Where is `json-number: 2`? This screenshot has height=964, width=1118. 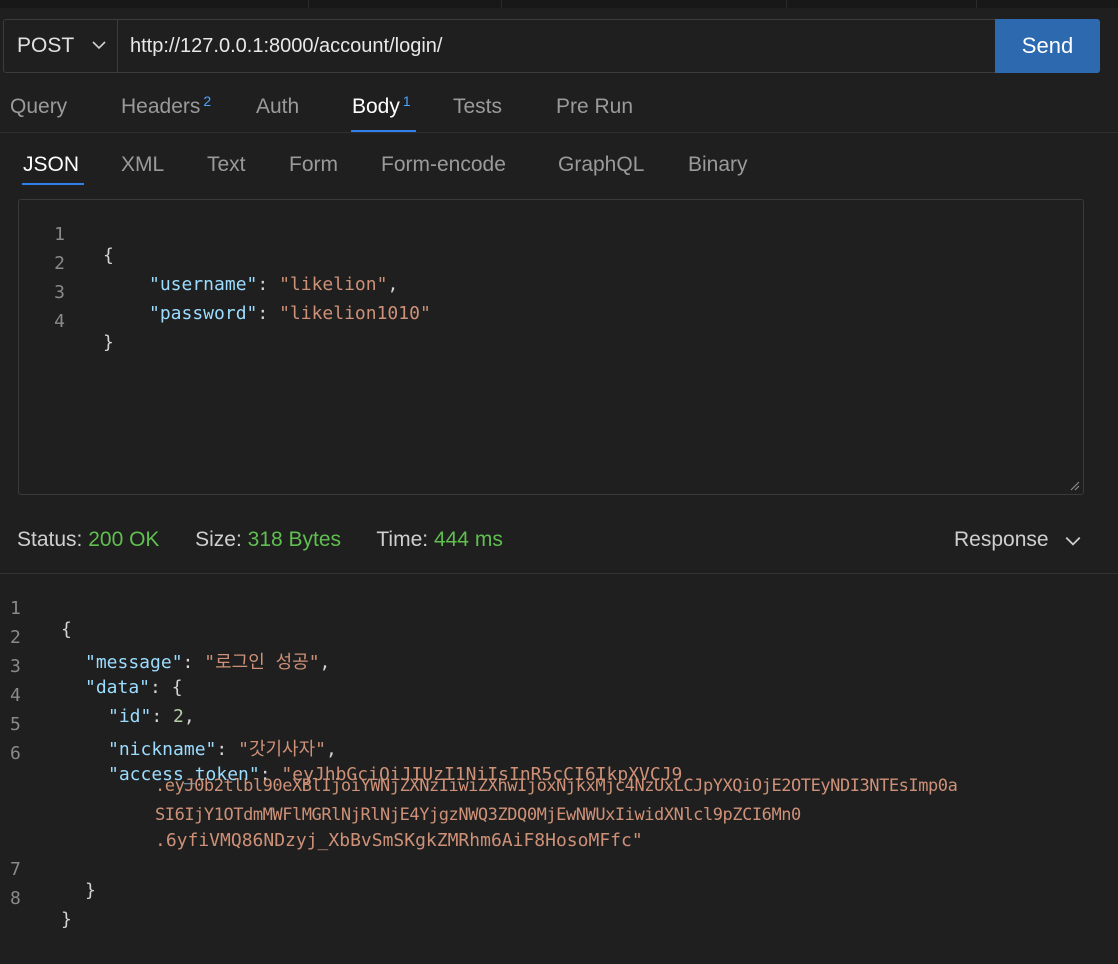 json-number: 2 is located at coordinates (178, 716).